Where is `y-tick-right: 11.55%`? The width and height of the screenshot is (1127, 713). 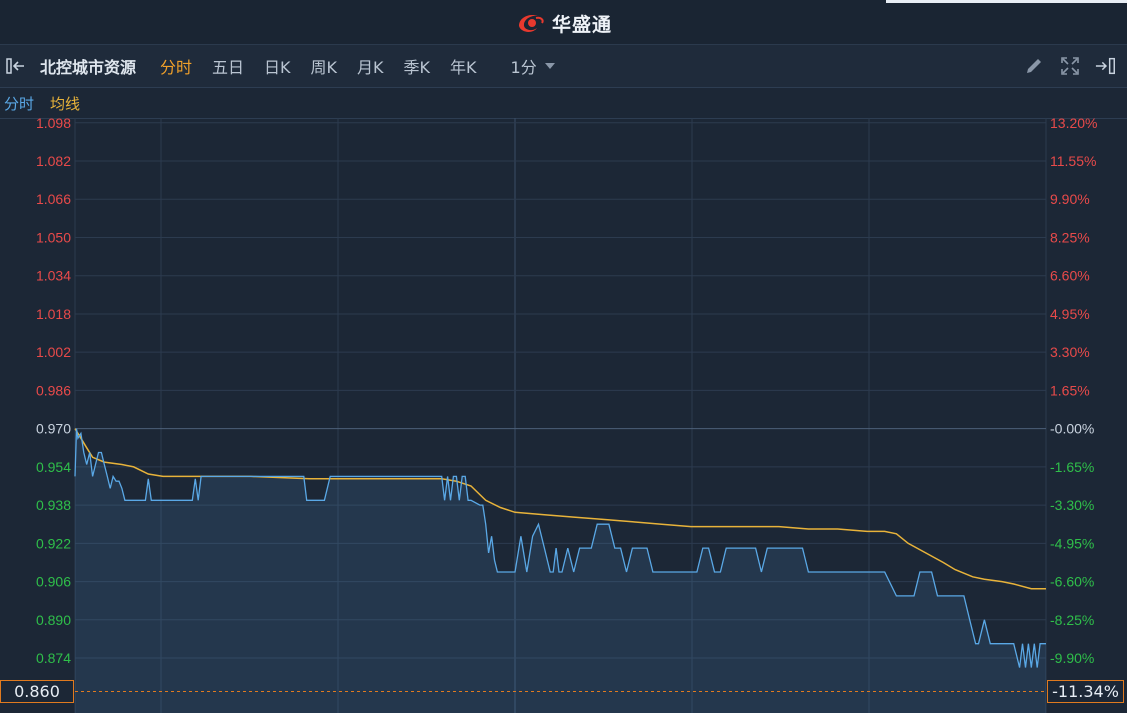 y-tick-right: 11.55% is located at coordinates (1073, 161).